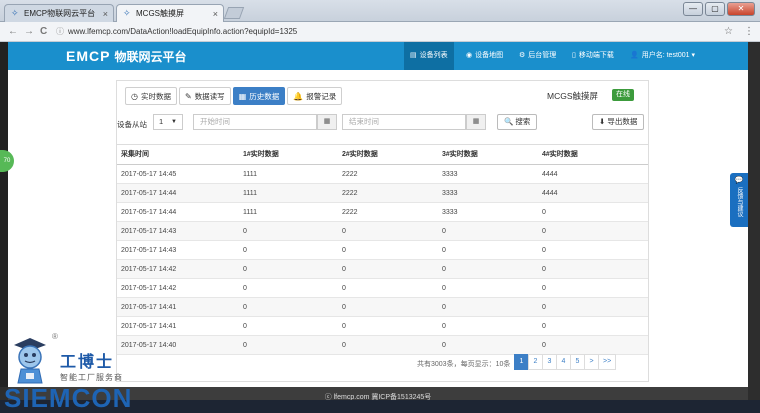  Describe the element at coordinates (151, 96) in the screenshot. I see `tab-realtime-data: ◷ 实时数据` at that location.